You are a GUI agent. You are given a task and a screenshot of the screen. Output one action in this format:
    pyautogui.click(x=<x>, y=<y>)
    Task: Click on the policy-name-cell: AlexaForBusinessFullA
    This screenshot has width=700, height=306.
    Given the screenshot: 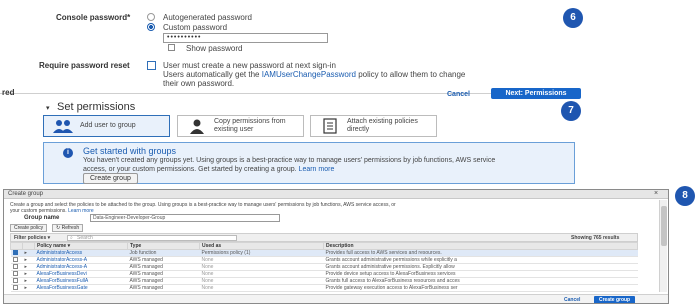 What is the action you would take?
    pyautogui.click(x=81, y=281)
    